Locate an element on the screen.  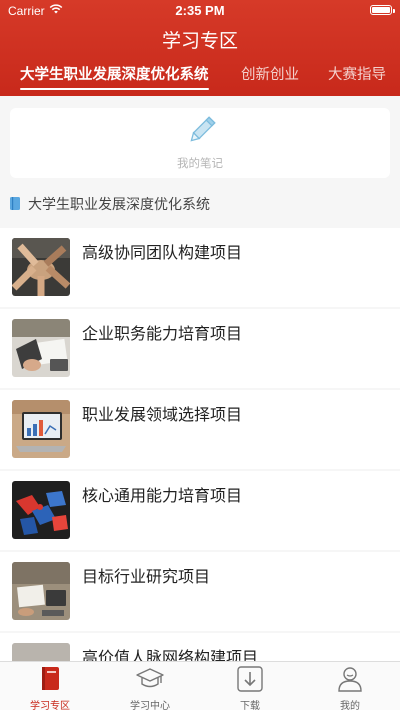
list-item: 企业职务能力培育项目 is located at coordinates (200, 348).